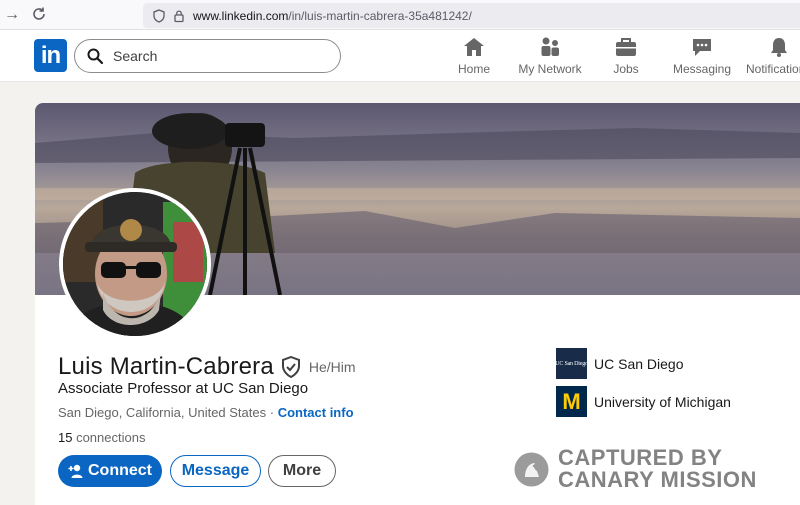 The image size is (800, 505). I want to click on education-name-umich: University of Michigan, so click(662, 401).